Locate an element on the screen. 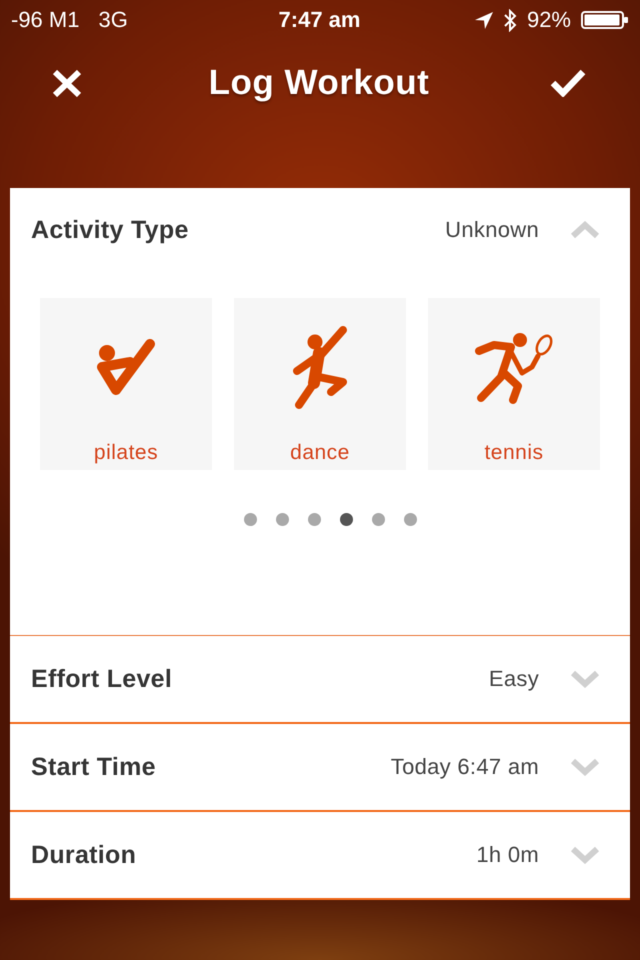 The image size is (640, 960). network-type: 3G is located at coordinates (113, 20).